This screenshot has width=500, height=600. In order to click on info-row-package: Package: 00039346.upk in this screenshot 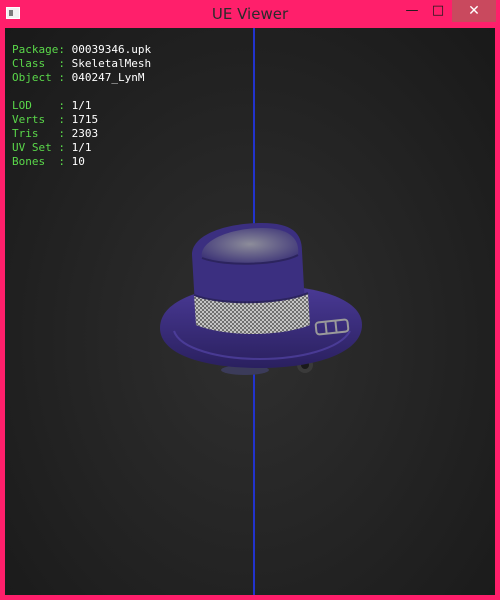, I will do `click(81, 50)`.